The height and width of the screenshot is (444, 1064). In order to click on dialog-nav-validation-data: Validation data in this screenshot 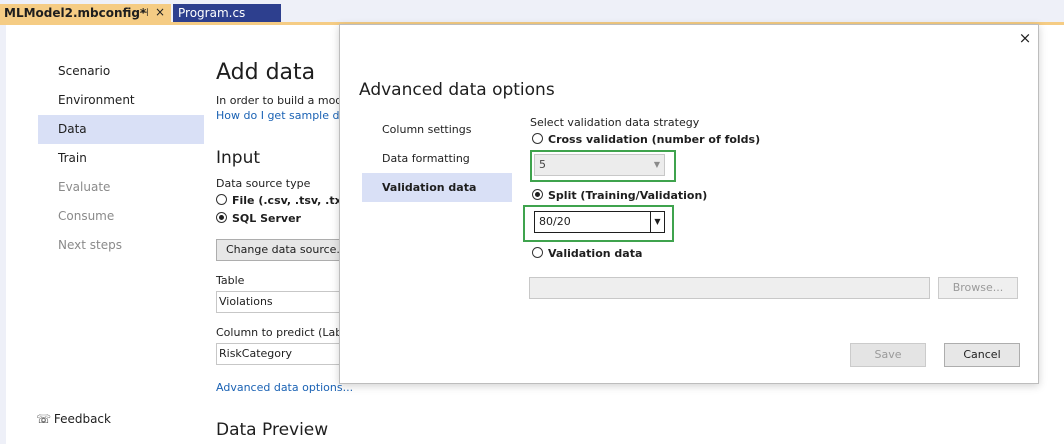, I will do `click(437, 187)`.